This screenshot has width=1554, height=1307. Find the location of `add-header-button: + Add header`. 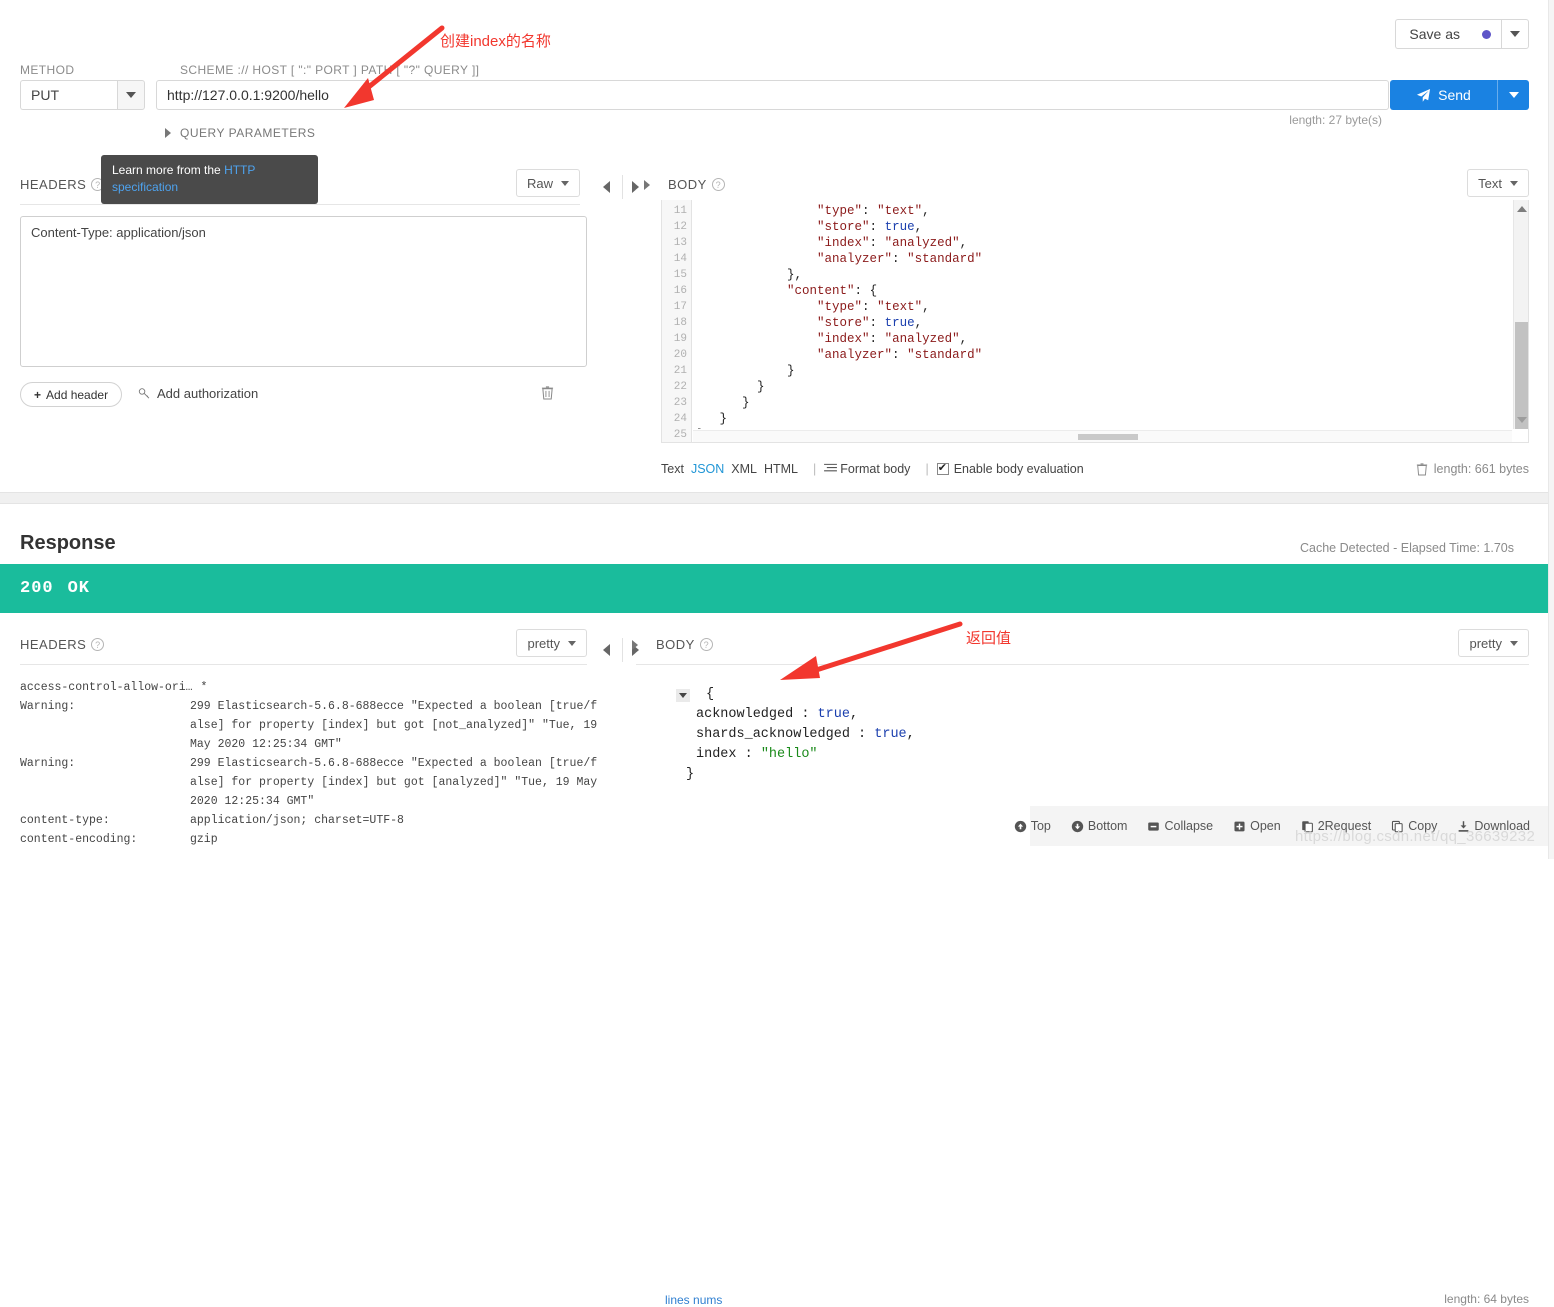

add-header-button: + Add header is located at coordinates (71, 394).